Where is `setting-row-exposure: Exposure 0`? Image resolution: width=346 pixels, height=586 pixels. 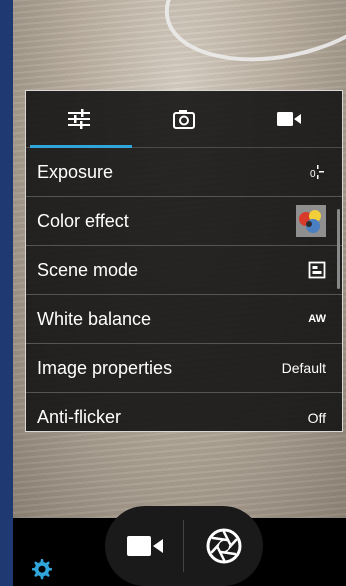
setting-row-exposure: Exposure 0 is located at coordinates (184, 172).